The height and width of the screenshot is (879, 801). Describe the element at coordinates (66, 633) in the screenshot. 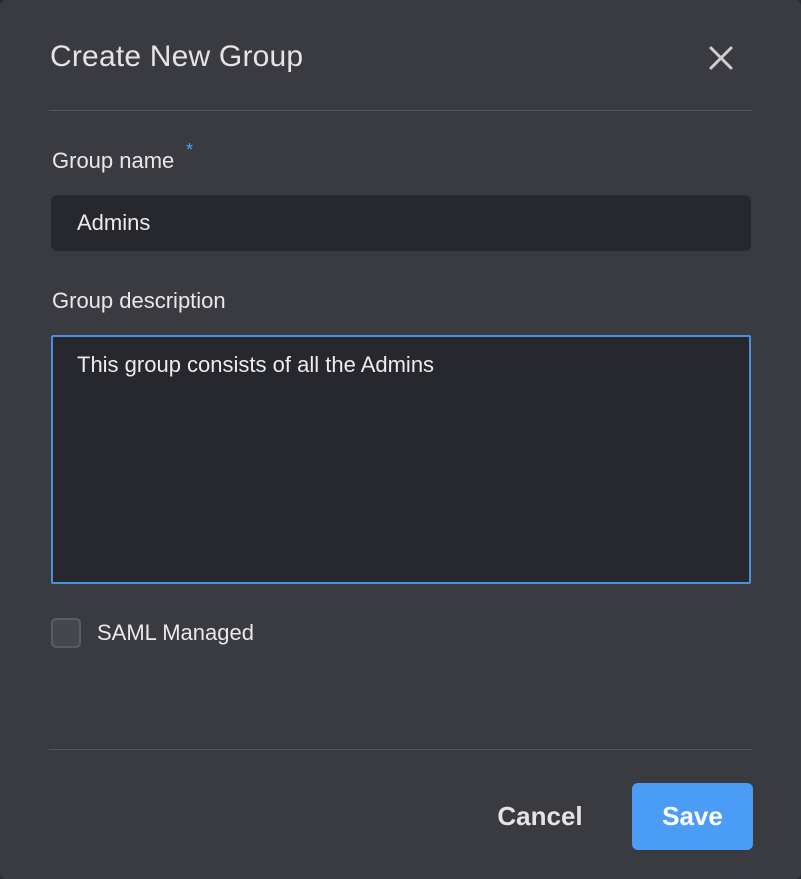

I see `saml-managed-checkbox` at that location.